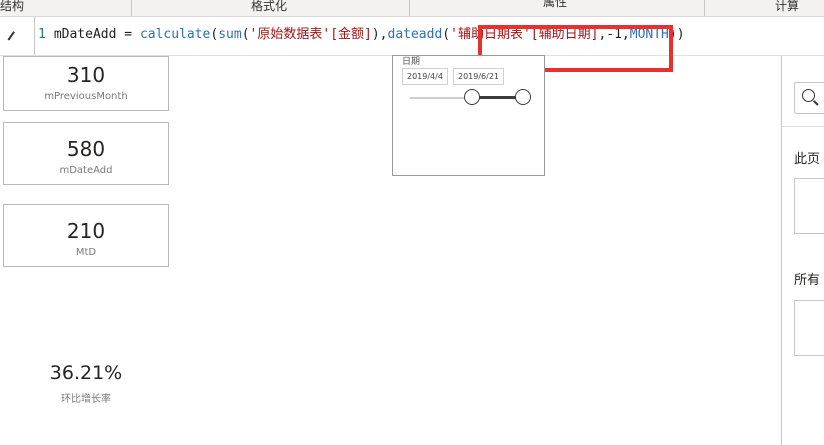 This screenshot has width=824, height=445. Describe the element at coordinates (42, 34) in the screenshot. I see `line-number: 1` at that location.